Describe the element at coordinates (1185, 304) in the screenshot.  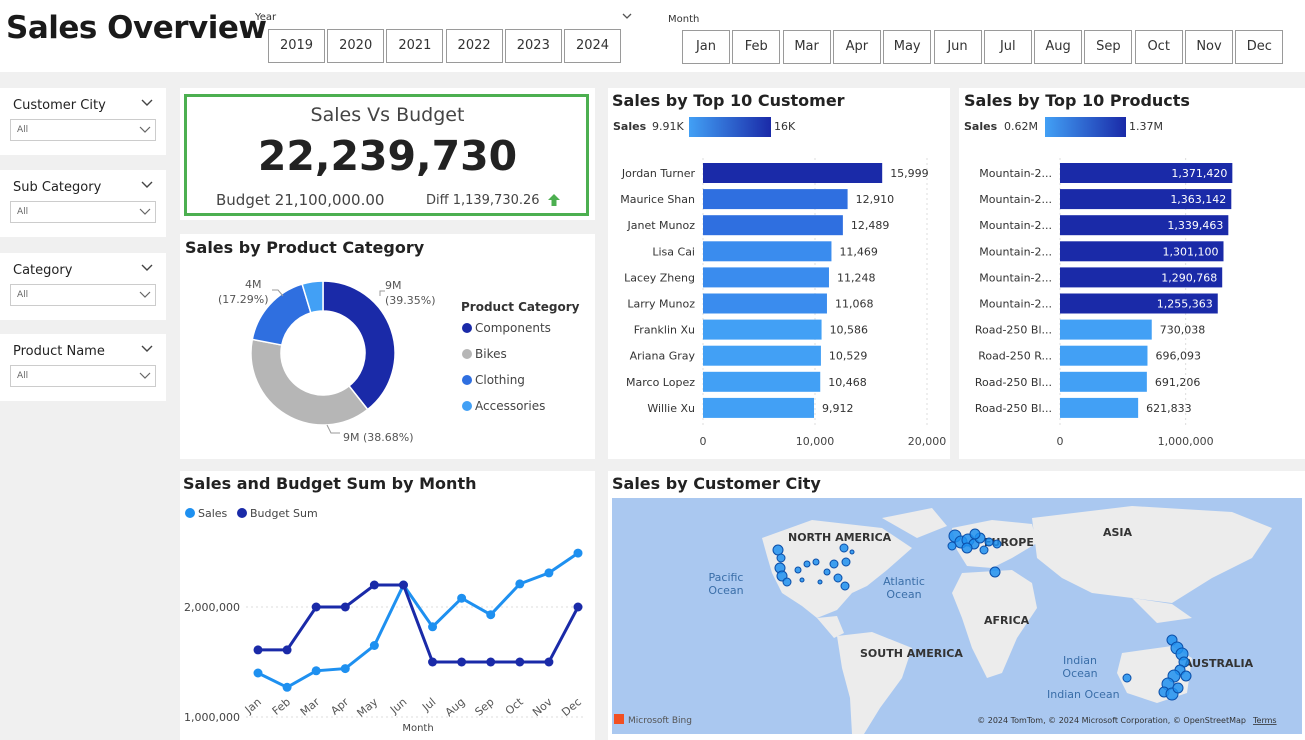
I see `bar-value-label: 1,255,363` at that location.